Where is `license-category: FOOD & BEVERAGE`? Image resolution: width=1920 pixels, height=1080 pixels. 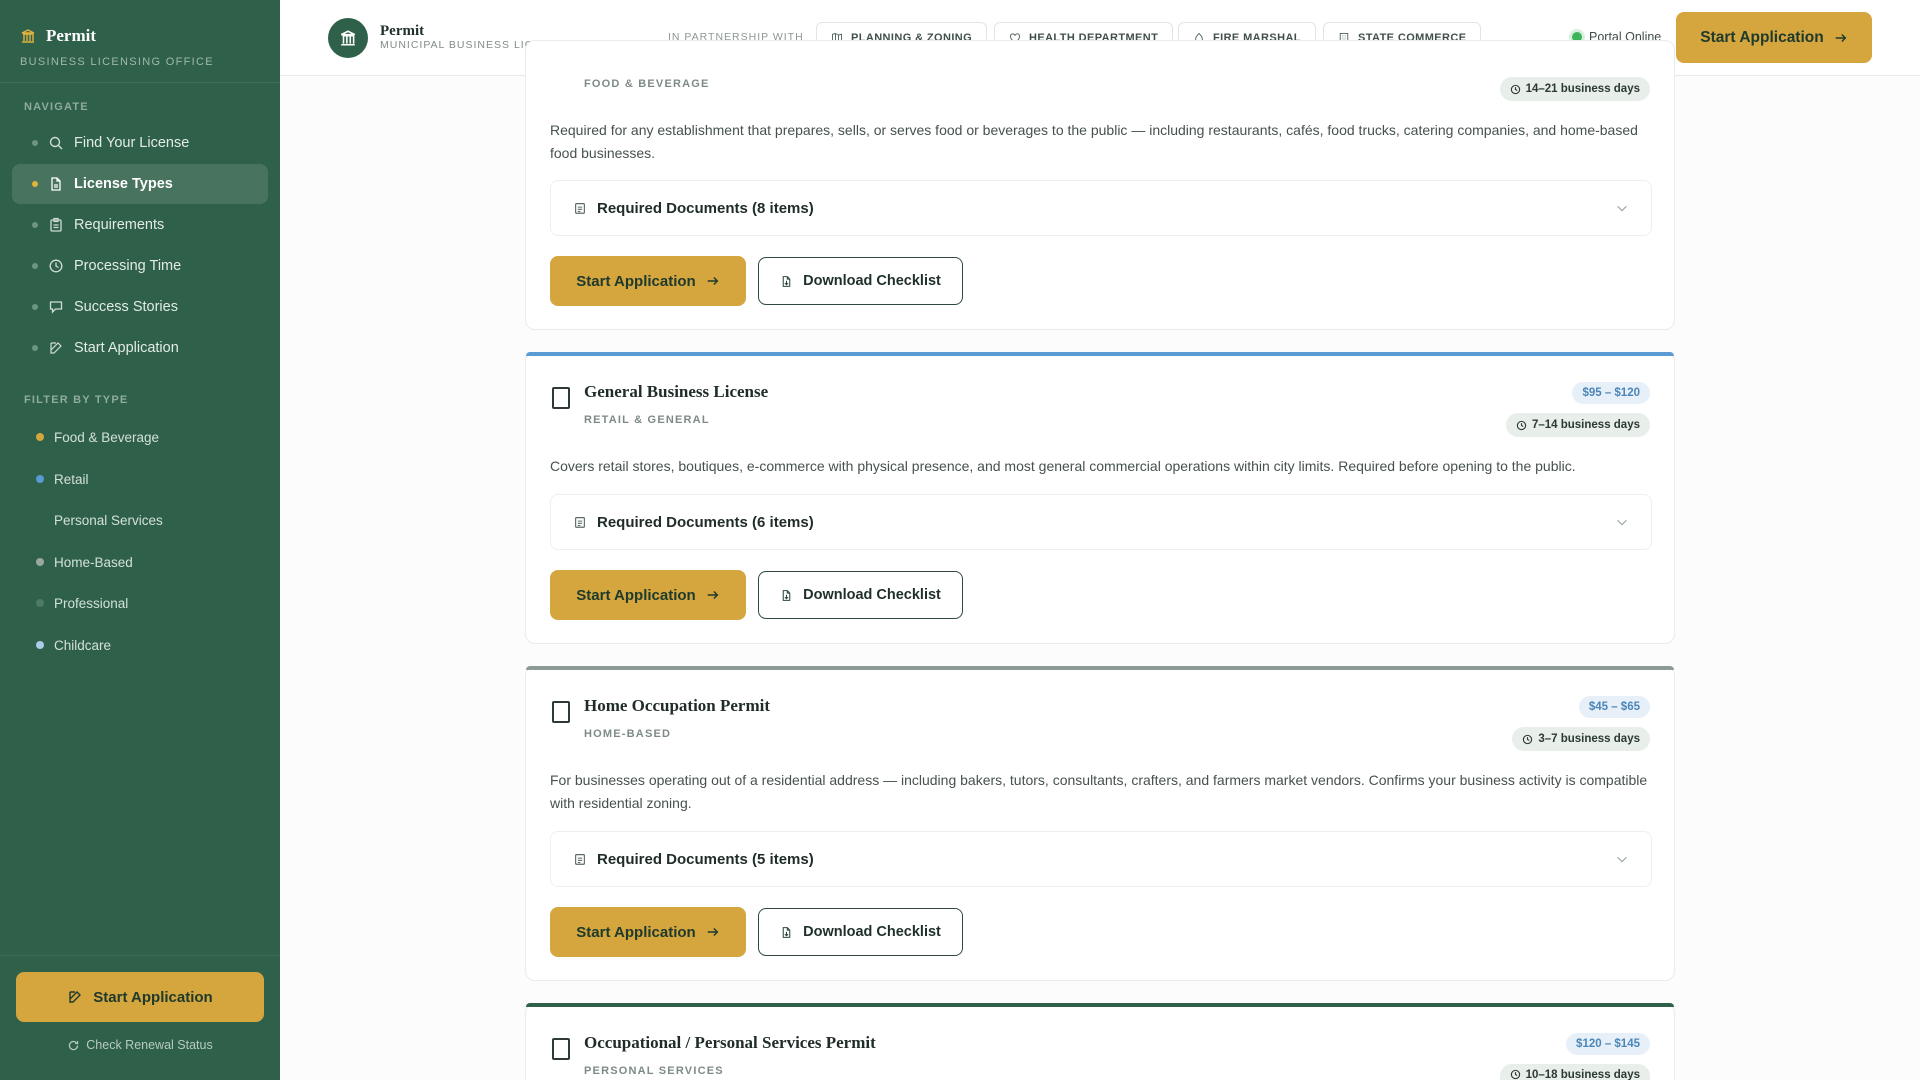
license-category: FOOD & BEVERAGE is located at coordinates (647, 84).